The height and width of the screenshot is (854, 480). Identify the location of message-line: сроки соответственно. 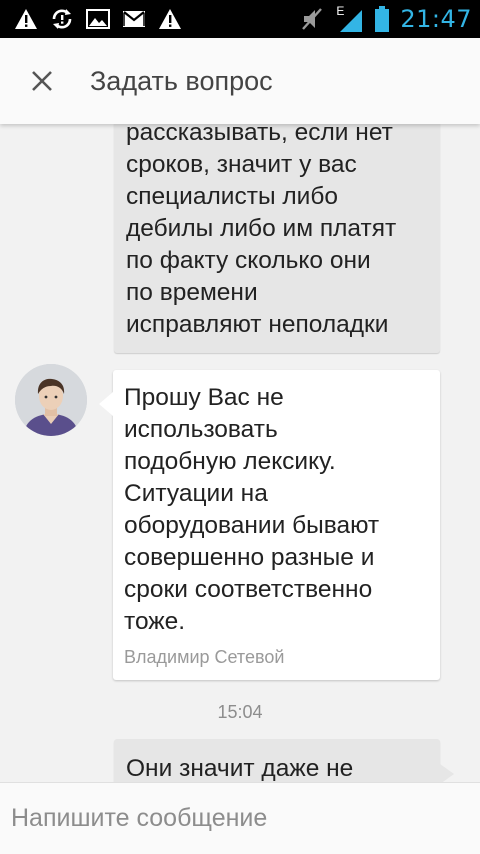
(248, 589).